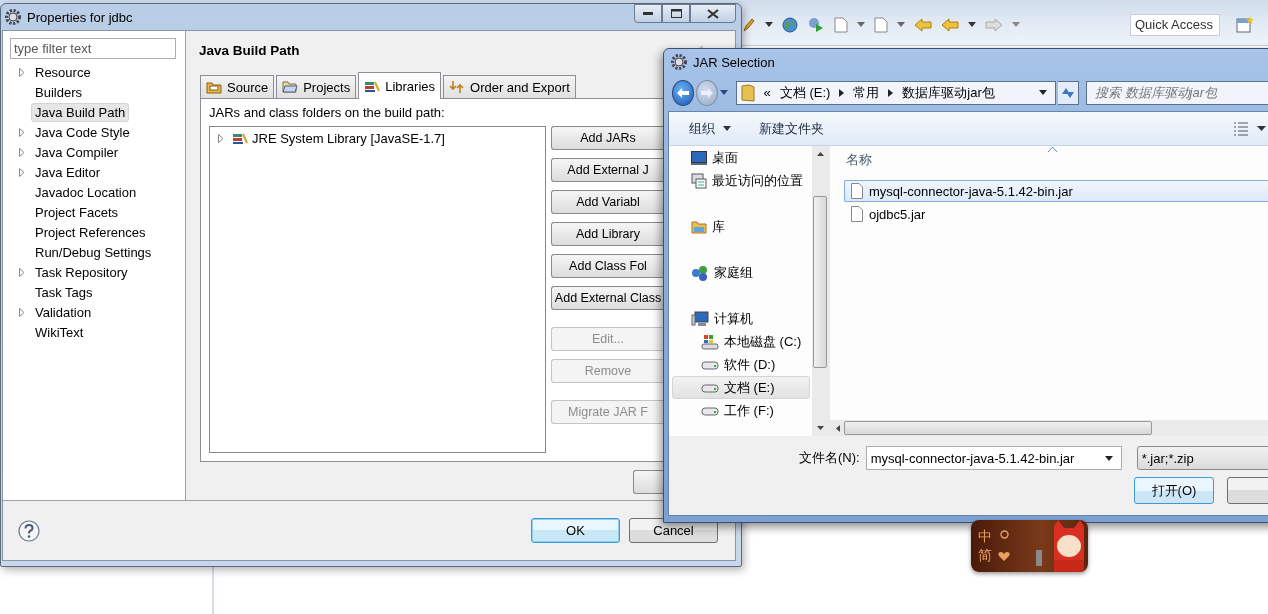  I want to click on nav-item: 本地磁盘 (C:), so click(741, 341).